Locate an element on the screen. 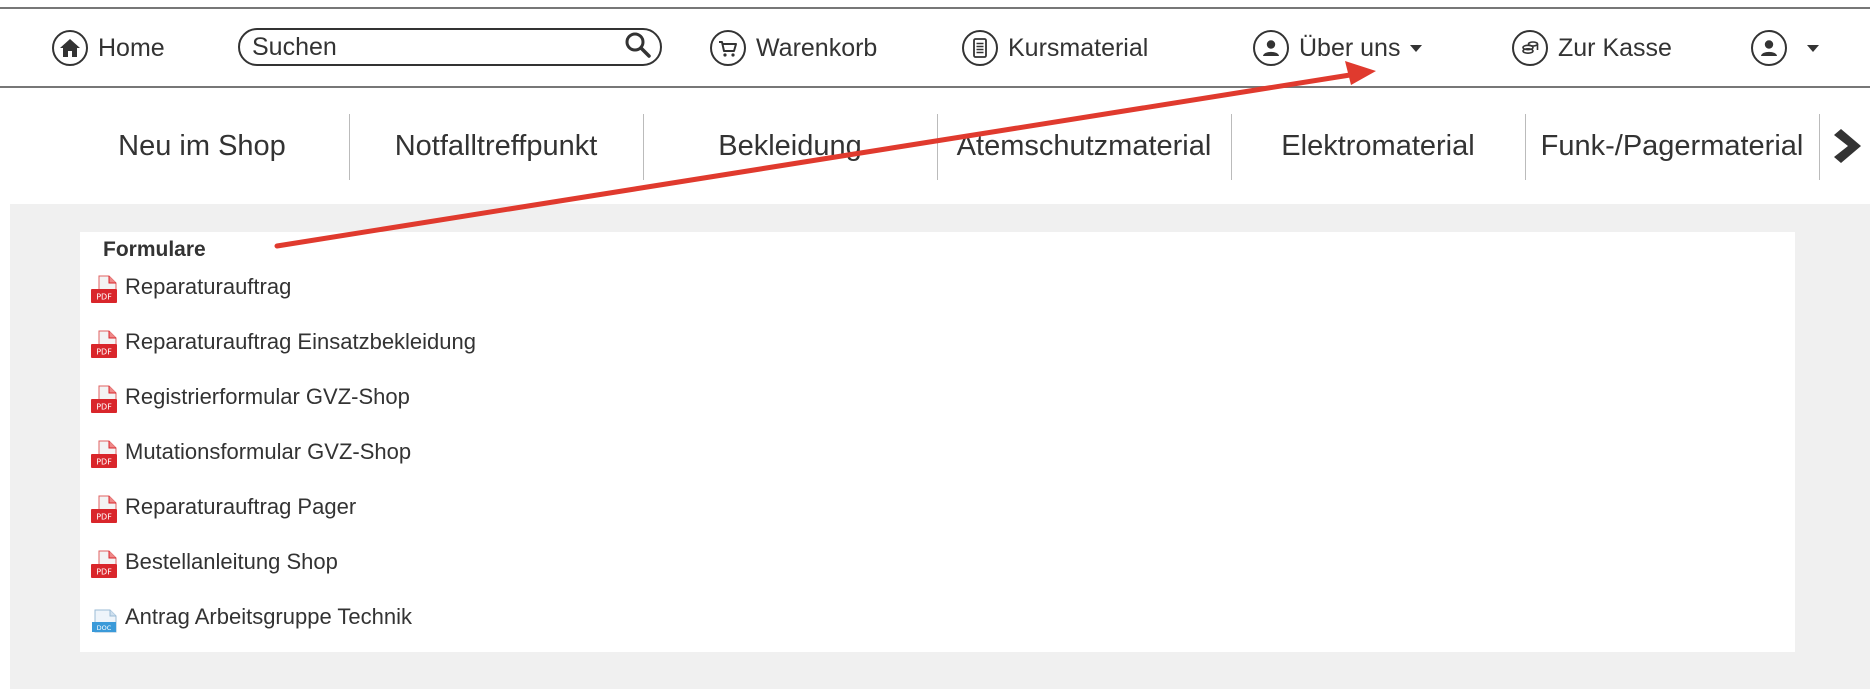  course-material-label: Kursmaterial is located at coordinates (1078, 47).